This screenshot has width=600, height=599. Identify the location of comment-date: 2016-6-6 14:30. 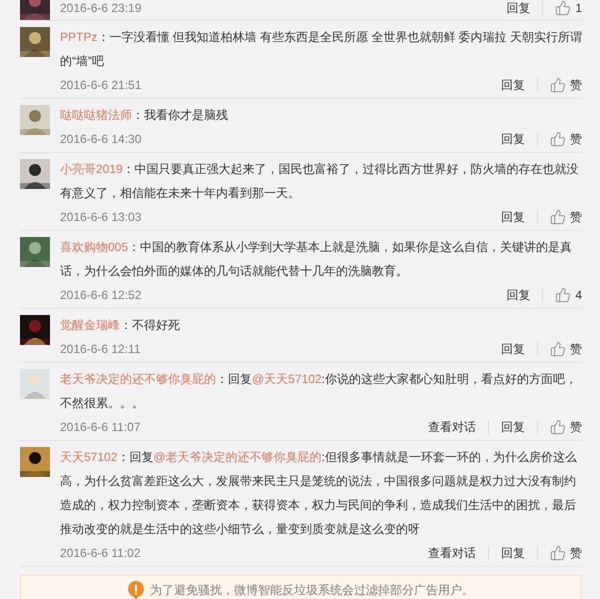
(101, 139).